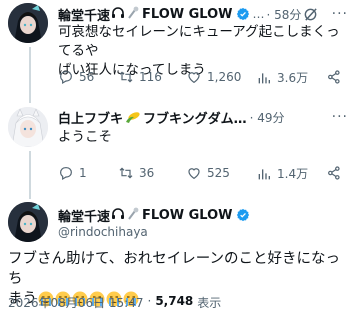 The height and width of the screenshot is (315, 350). What do you see at coordinates (310, 14) in the screenshot?
I see `grok-icon` at bounding box center [310, 14].